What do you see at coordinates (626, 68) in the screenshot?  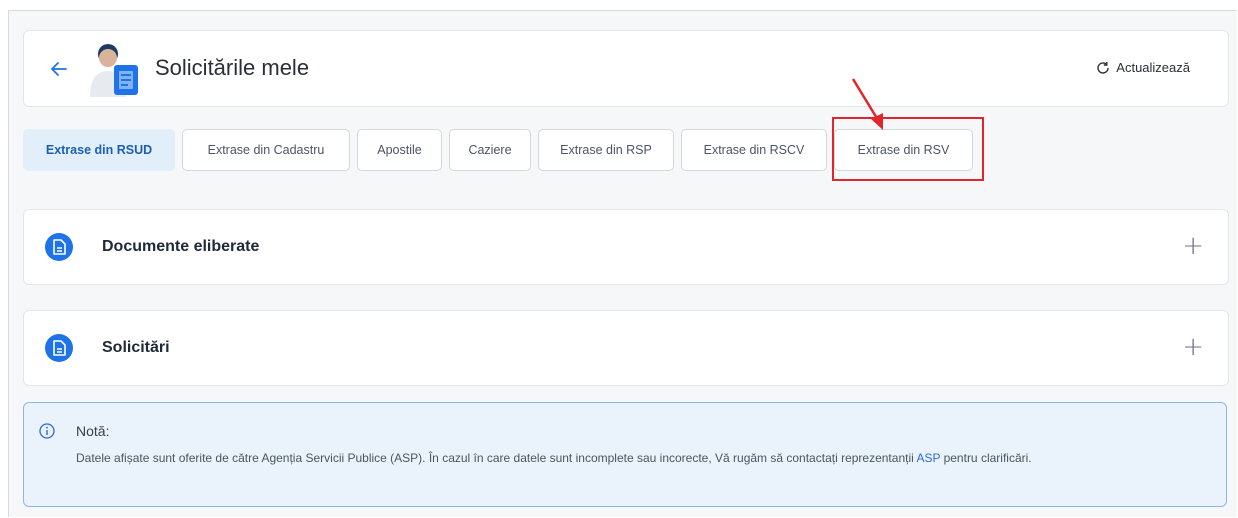 I see `header-card: Solicitările mele Actualizează` at bounding box center [626, 68].